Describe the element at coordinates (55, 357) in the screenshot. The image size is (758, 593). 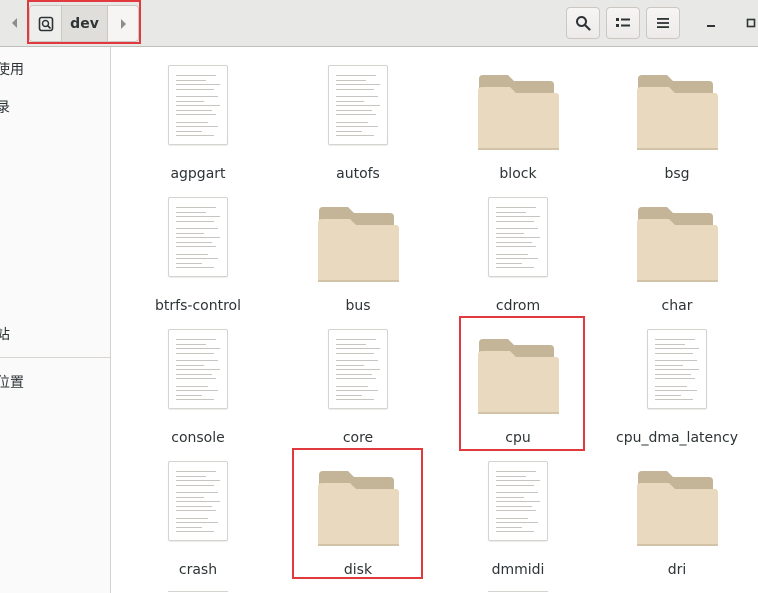
I see `sidebar-separator` at that location.